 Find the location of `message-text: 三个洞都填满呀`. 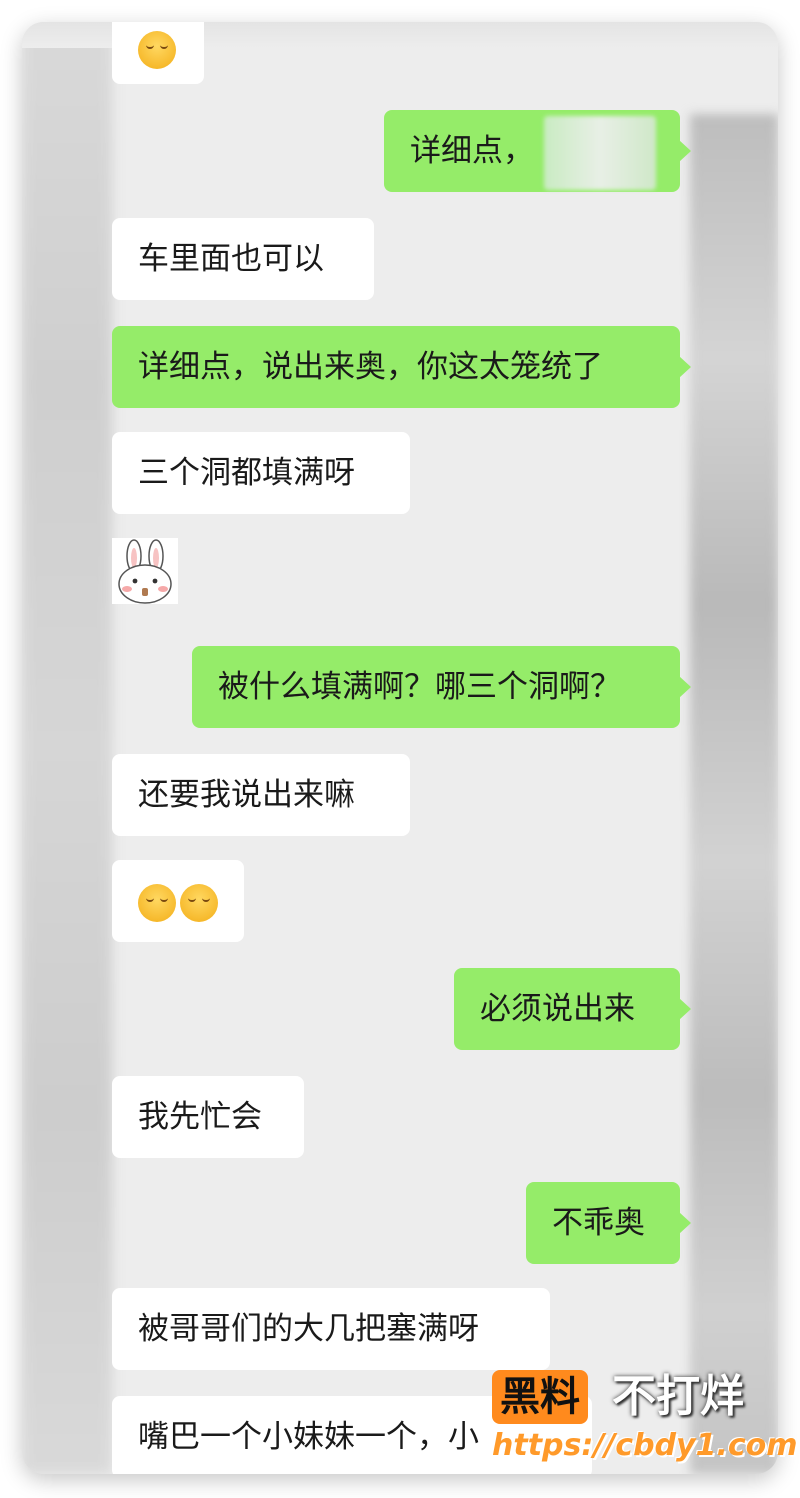

message-text: 三个洞都填满呀 is located at coordinates (246, 473).